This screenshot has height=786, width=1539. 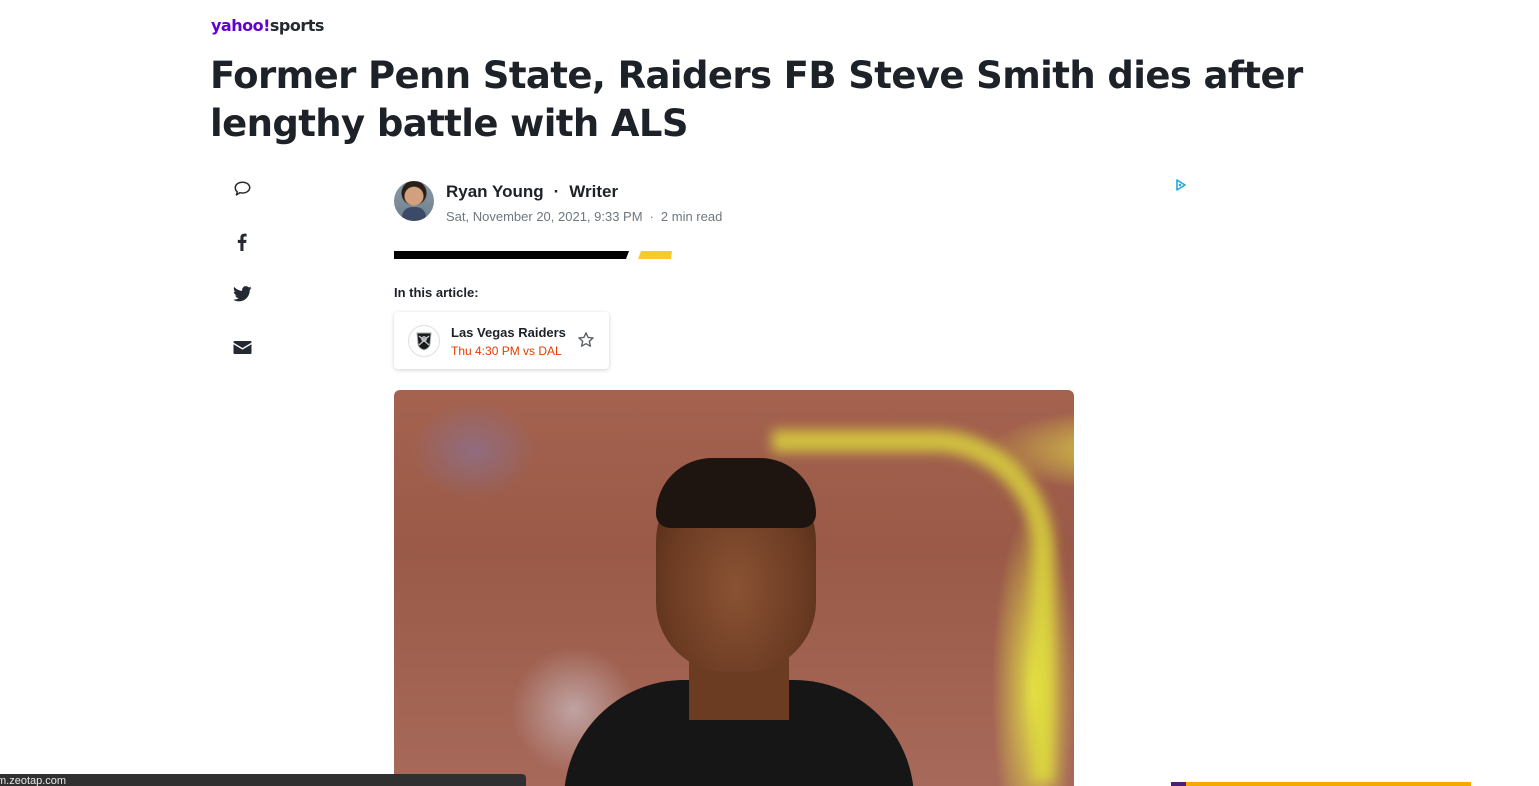 I want to click on email-share-button, so click(x=242, y=347).